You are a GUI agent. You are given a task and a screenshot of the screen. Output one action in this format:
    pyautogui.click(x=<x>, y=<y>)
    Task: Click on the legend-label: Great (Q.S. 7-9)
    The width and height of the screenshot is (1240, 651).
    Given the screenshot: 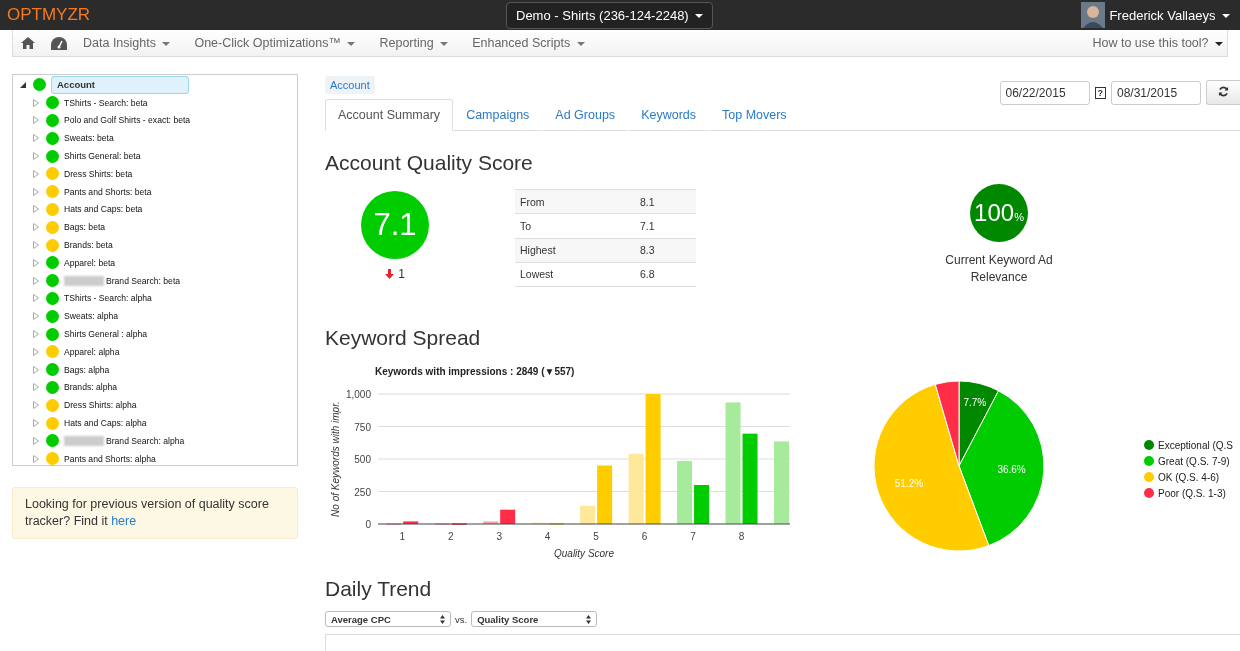 What is the action you would take?
    pyautogui.click(x=1194, y=461)
    